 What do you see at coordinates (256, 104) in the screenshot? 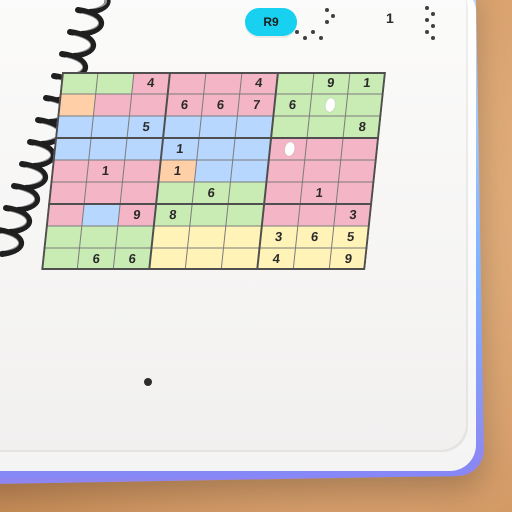
I see `sudoku-number: 7` at bounding box center [256, 104].